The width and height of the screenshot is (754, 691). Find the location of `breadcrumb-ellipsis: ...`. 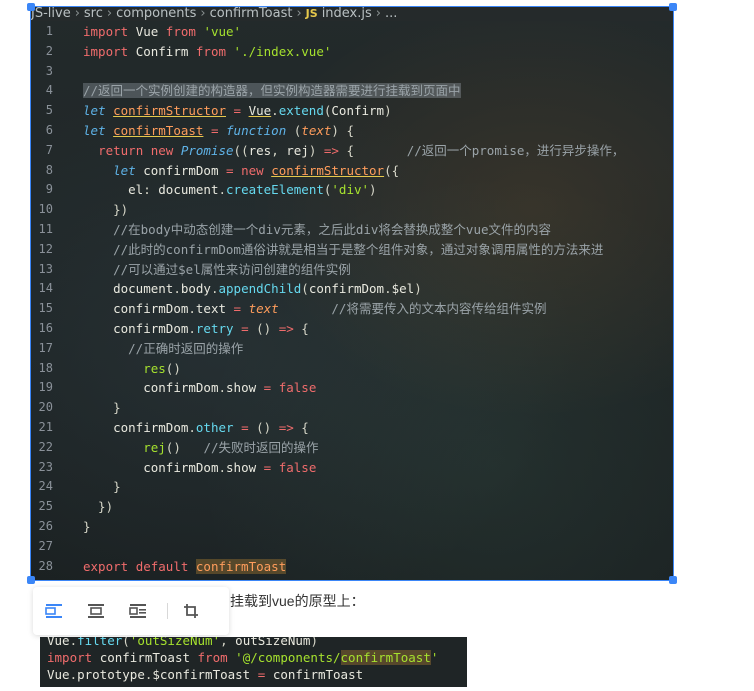

breadcrumb-ellipsis: ... is located at coordinates (391, 14).